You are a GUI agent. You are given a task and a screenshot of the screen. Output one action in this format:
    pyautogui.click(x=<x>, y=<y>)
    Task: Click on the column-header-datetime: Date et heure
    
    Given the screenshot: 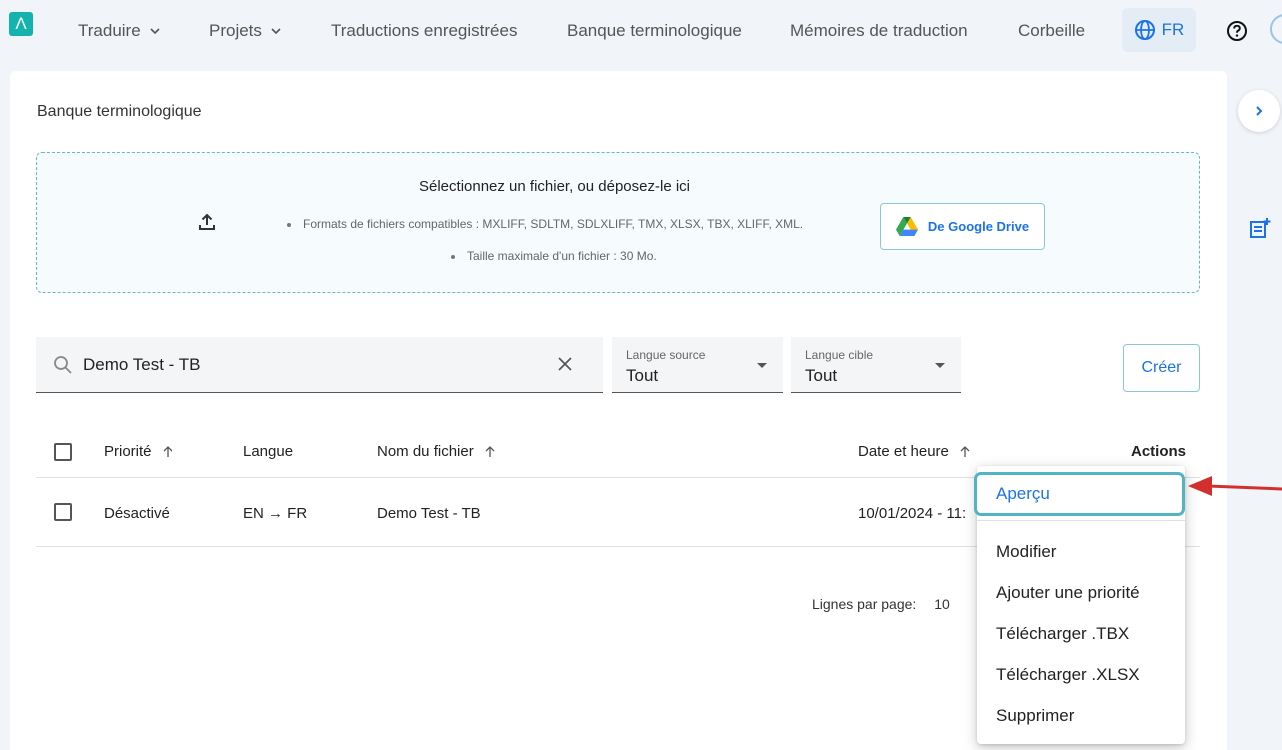 What is the action you would take?
    pyautogui.click(x=914, y=451)
    